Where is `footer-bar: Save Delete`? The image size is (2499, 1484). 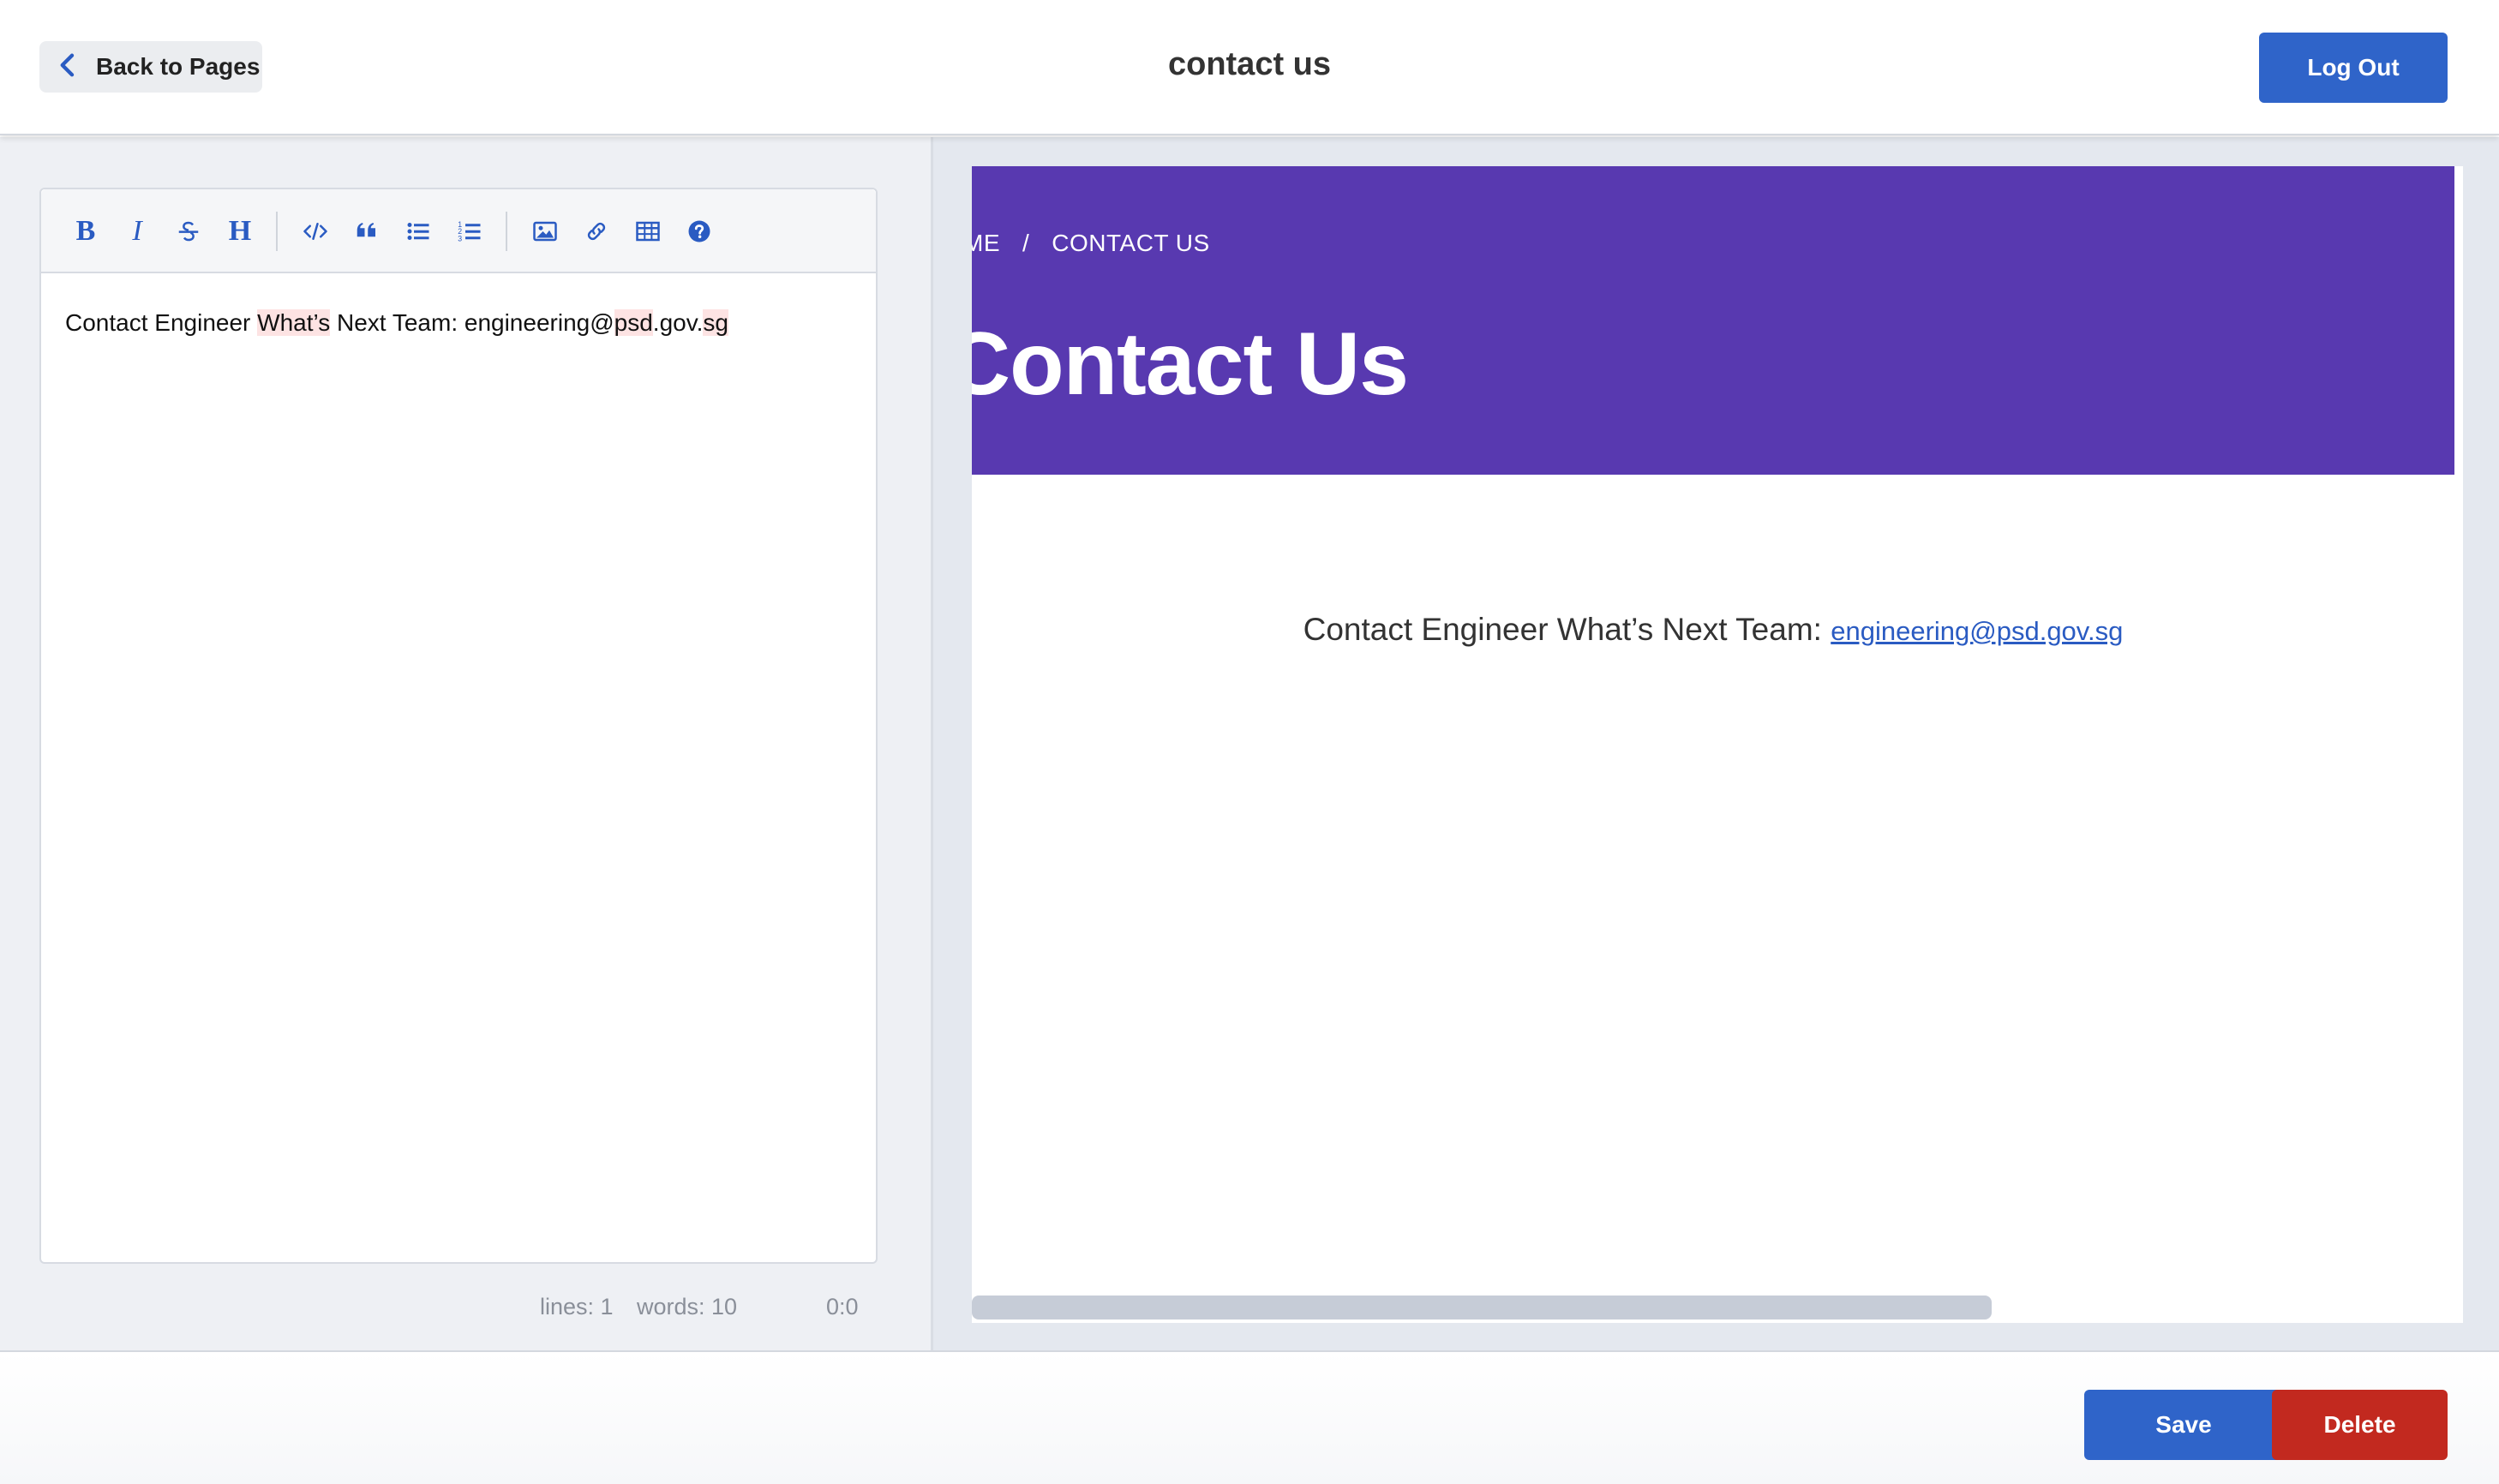 footer-bar: Save Delete is located at coordinates (1249, 1417).